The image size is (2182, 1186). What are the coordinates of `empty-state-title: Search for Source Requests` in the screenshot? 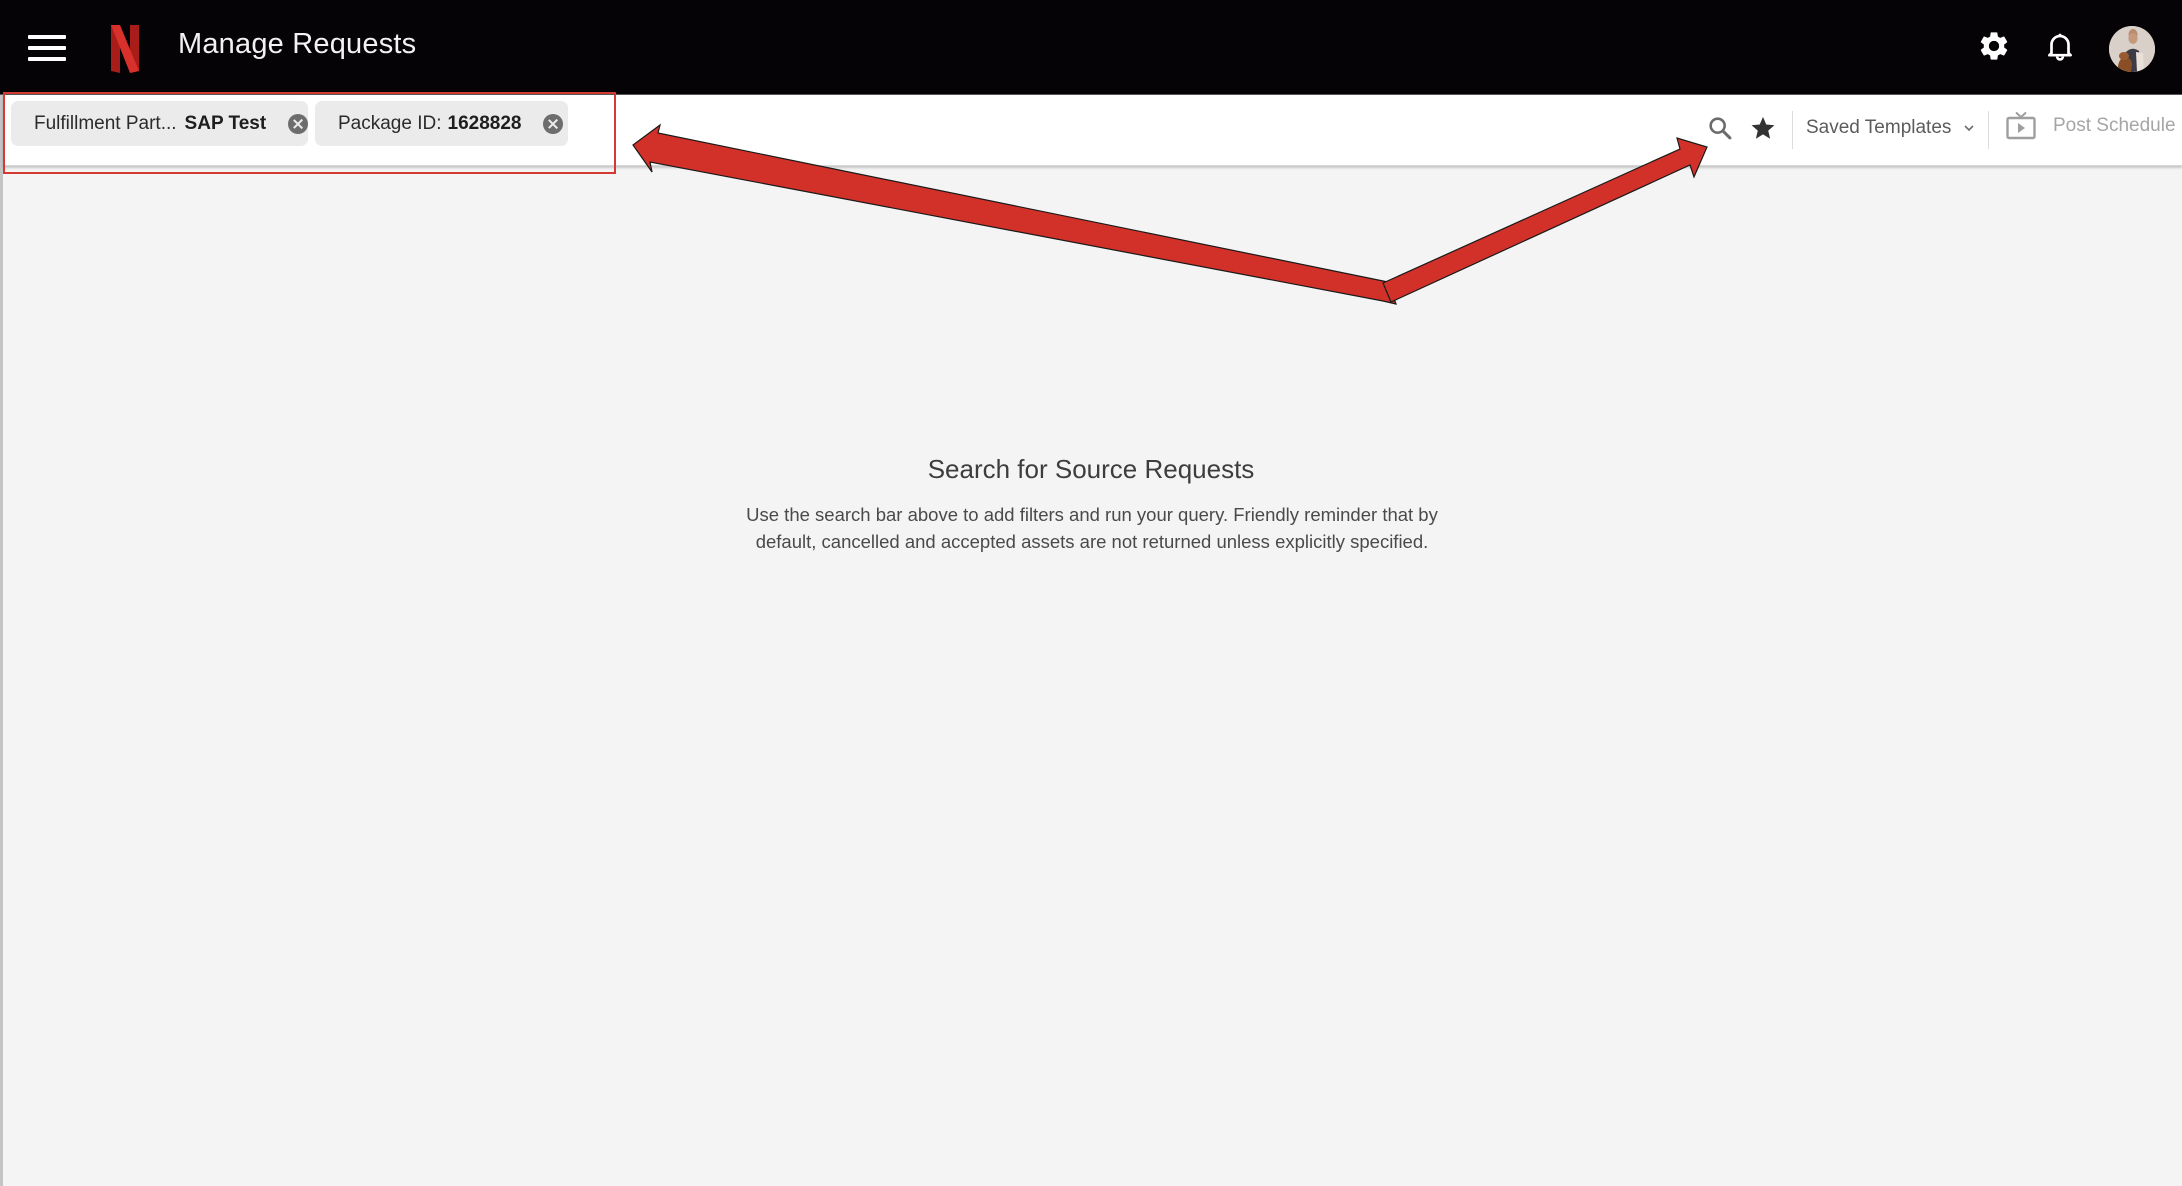 It's located at (1091, 469).